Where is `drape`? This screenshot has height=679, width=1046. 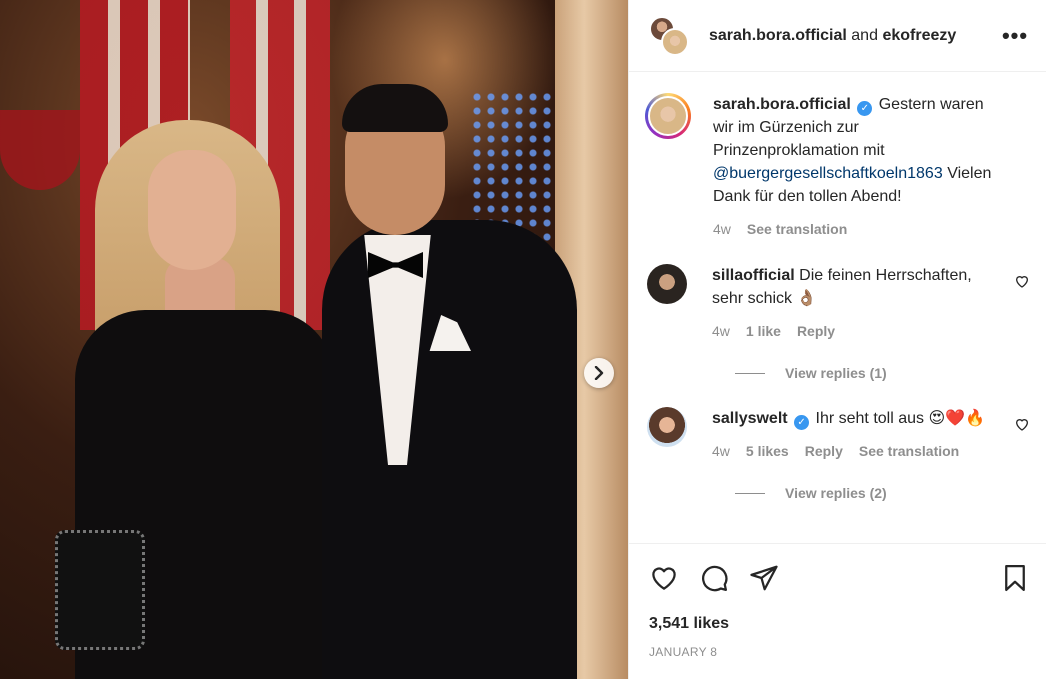
drape is located at coordinates (40, 150).